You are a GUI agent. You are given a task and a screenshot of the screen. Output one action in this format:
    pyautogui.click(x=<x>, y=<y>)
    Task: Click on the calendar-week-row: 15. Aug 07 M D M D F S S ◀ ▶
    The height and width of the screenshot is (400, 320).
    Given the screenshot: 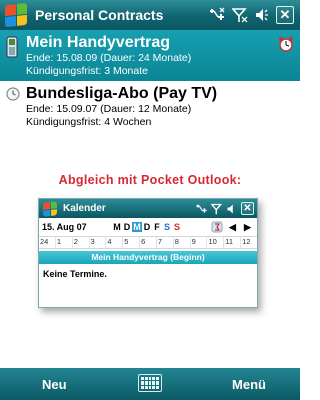 What is the action you would take?
    pyautogui.click(x=148, y=227)
    